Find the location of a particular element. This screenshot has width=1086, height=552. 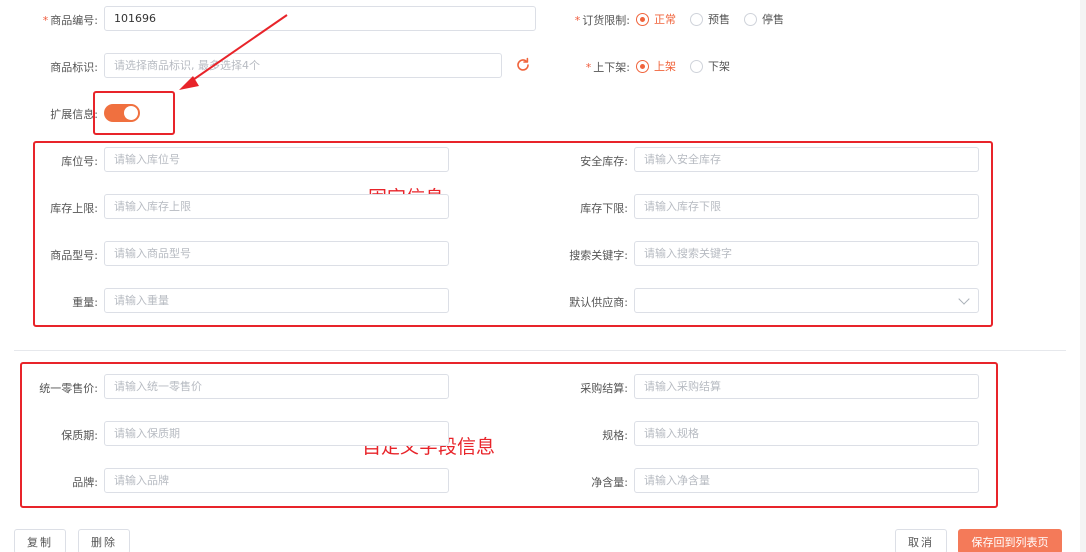

retail-price-input is located at coordinates (276, 386).